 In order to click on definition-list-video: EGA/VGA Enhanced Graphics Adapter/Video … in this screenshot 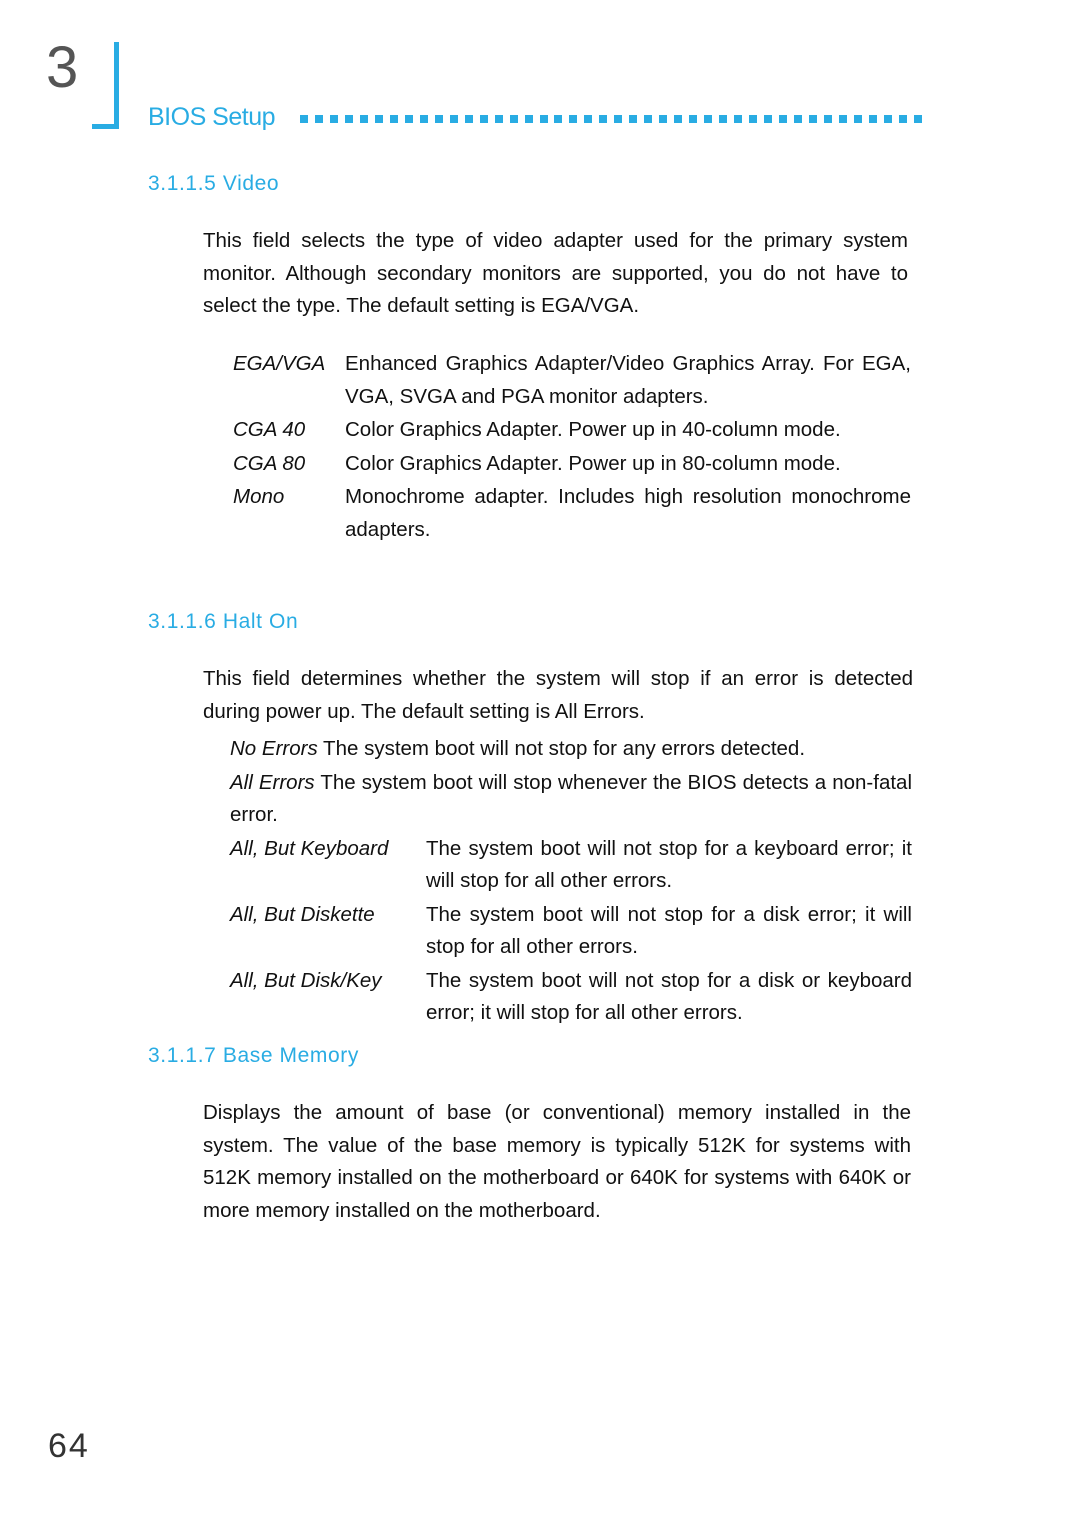, I will do `click(572, 447)`.